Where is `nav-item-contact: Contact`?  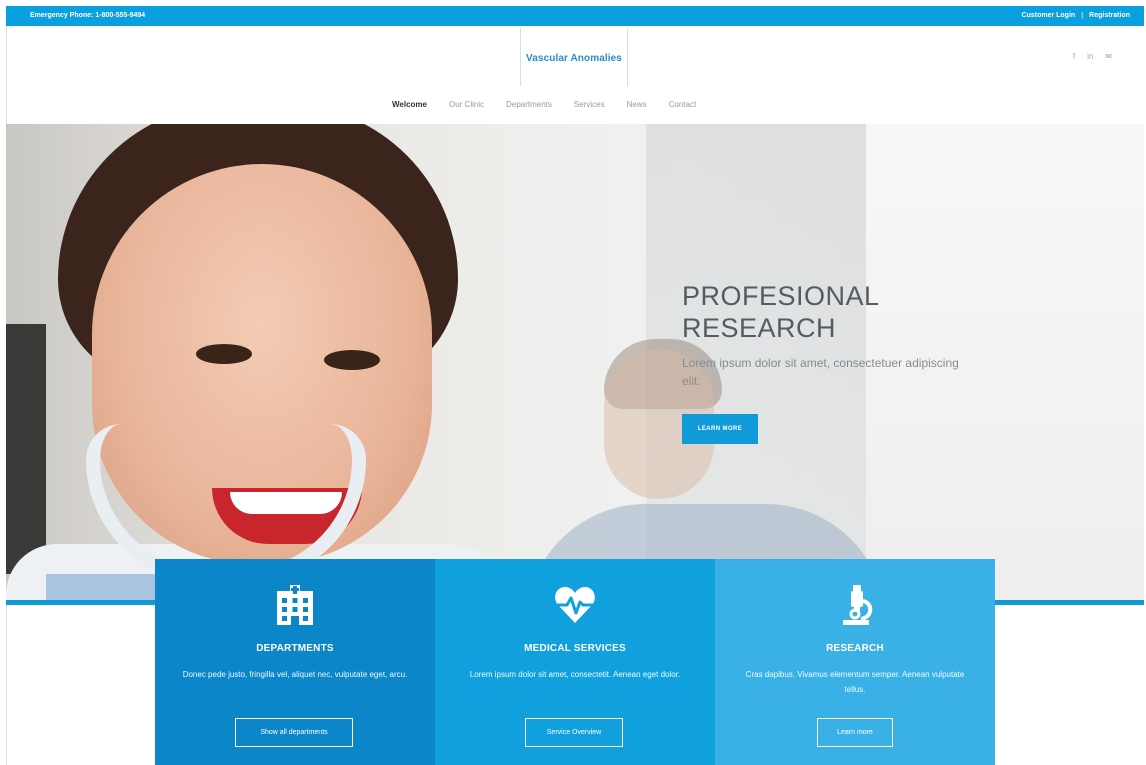 nav-item-contact: Contact is located at coordinates (683, 104).